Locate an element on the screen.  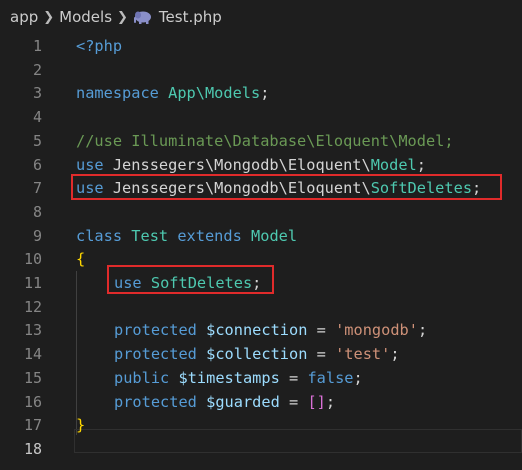
code-token: <?php is located at coordinates (99, 46).